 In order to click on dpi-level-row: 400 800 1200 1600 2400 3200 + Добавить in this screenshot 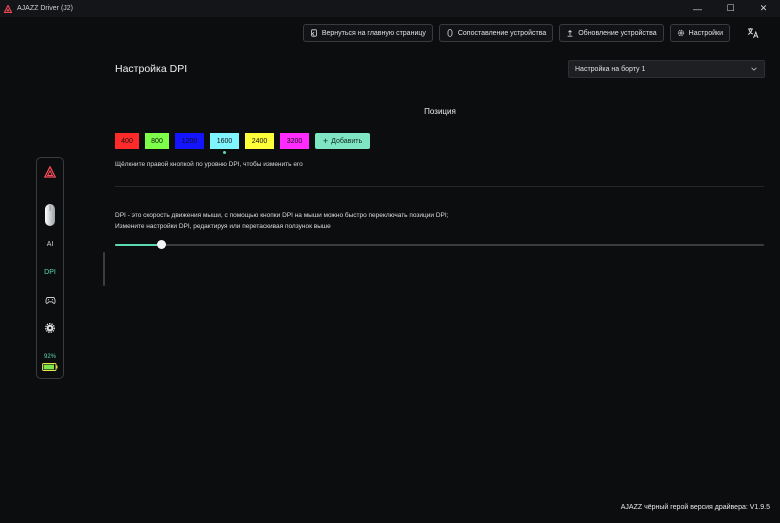, I will do `click(242, 143)`.